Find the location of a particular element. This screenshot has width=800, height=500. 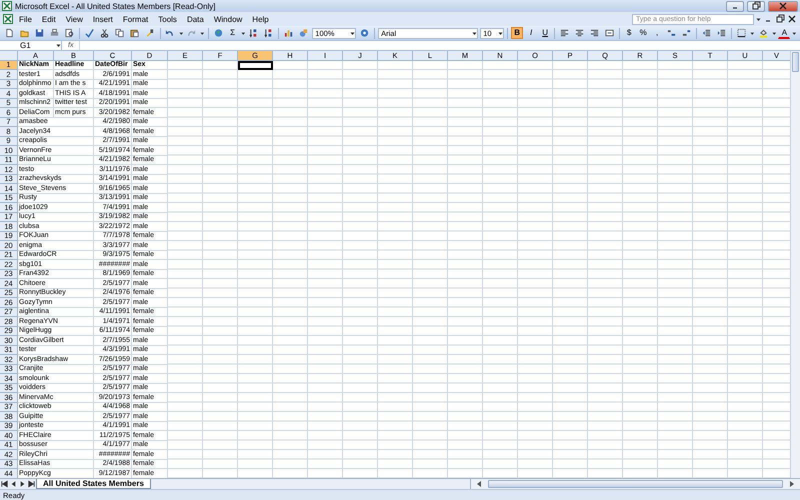

menu-item: File is located at coordinates (25, 19).